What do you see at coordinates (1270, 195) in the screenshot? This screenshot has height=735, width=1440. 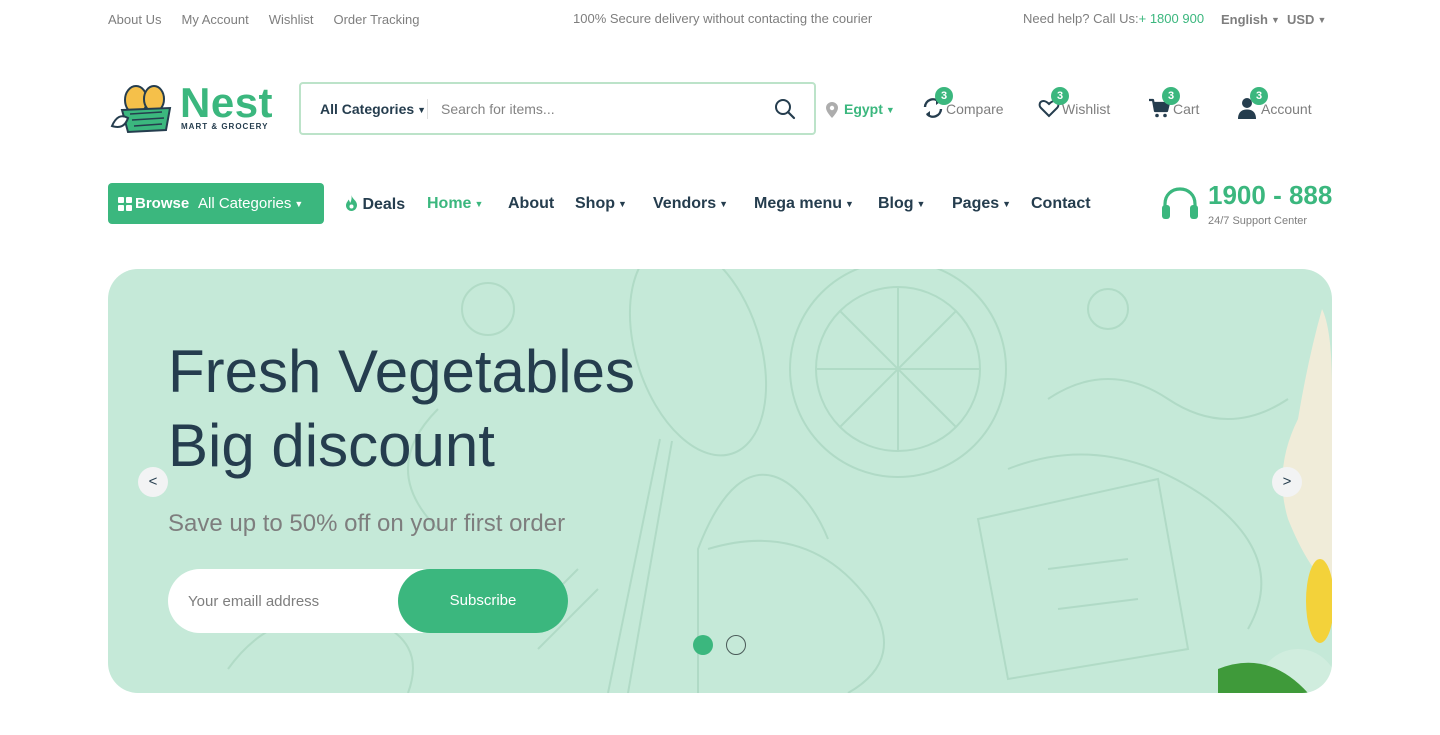 I see `support-phone: 1900 - 888` at bounding box center [1270, 195].